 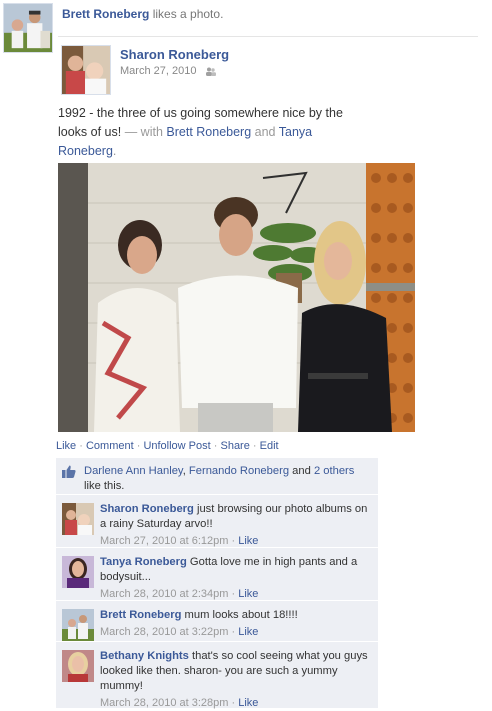 What do you see at coordinates (143, 562) in the screenshot?
I see `comment-author-link: Tanya Roneberg` at bounding box center [143, 562].